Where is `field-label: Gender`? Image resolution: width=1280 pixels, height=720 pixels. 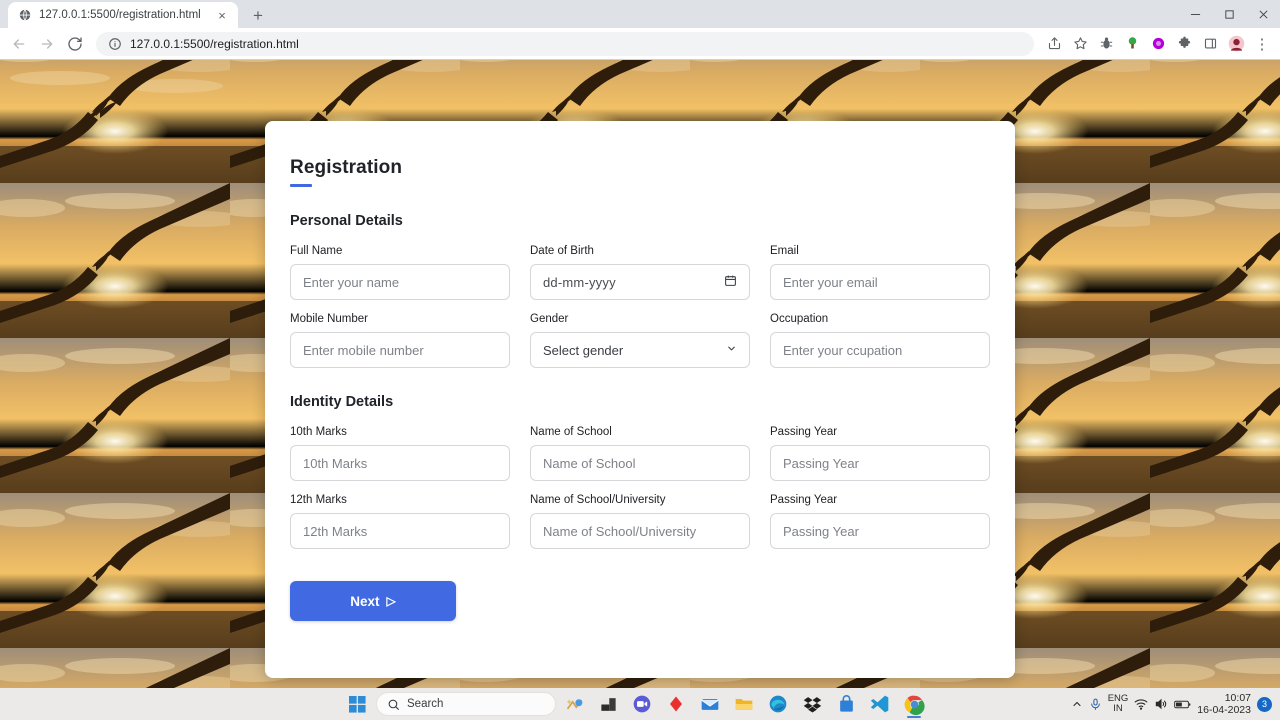 field-label: Gender is located at coordinates (549, 319).